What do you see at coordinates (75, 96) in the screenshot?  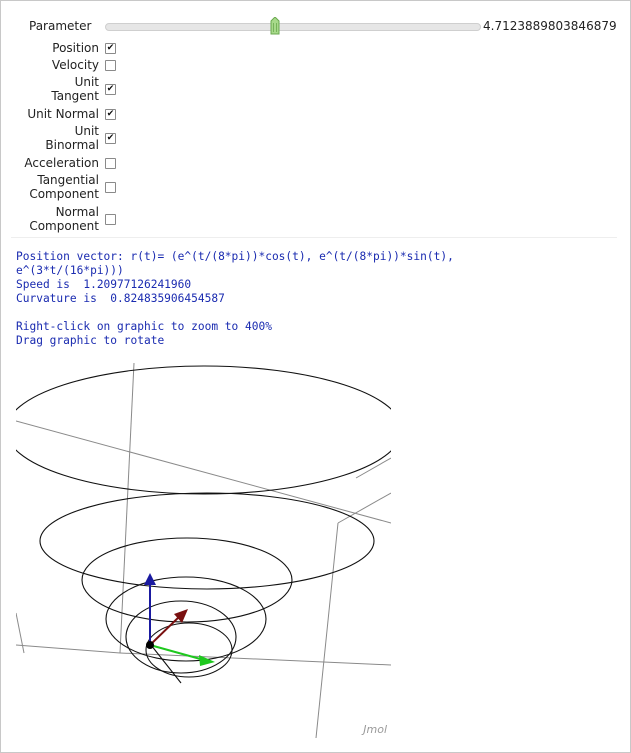 I see `option-label-line: Tangent` at bounding box center [75, 96].